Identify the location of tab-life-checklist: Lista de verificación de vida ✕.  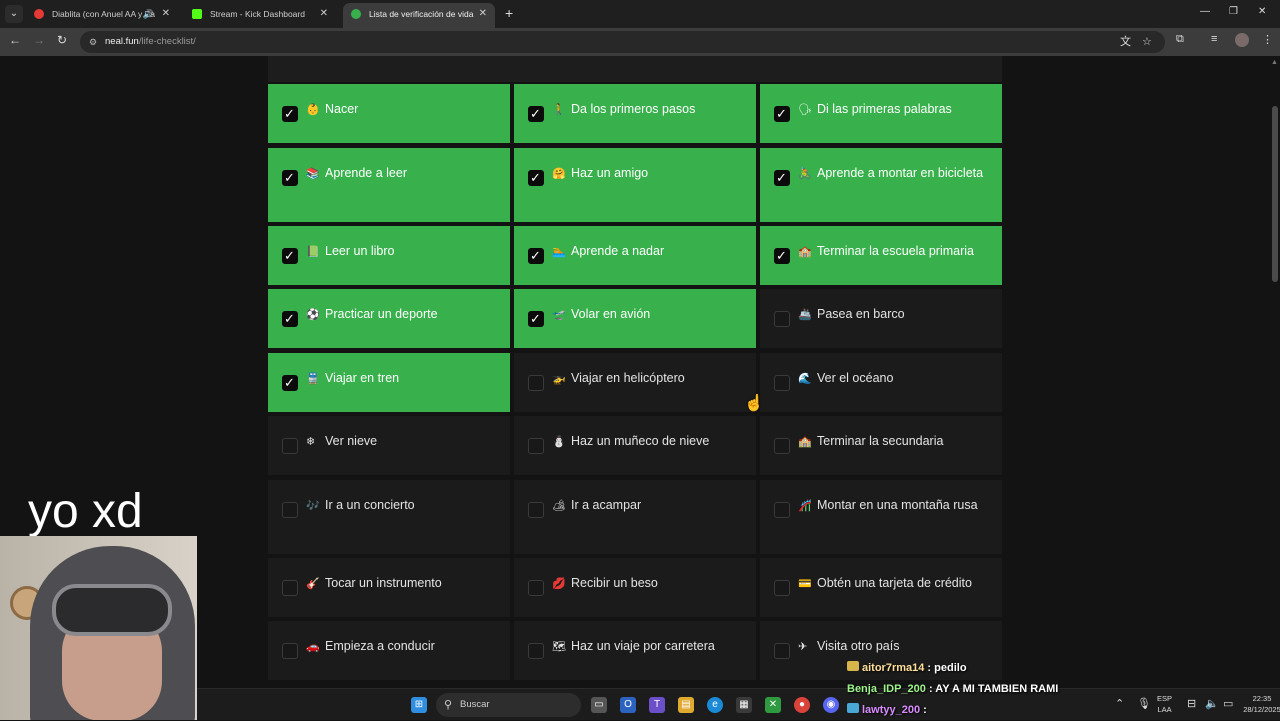
(419, 15).